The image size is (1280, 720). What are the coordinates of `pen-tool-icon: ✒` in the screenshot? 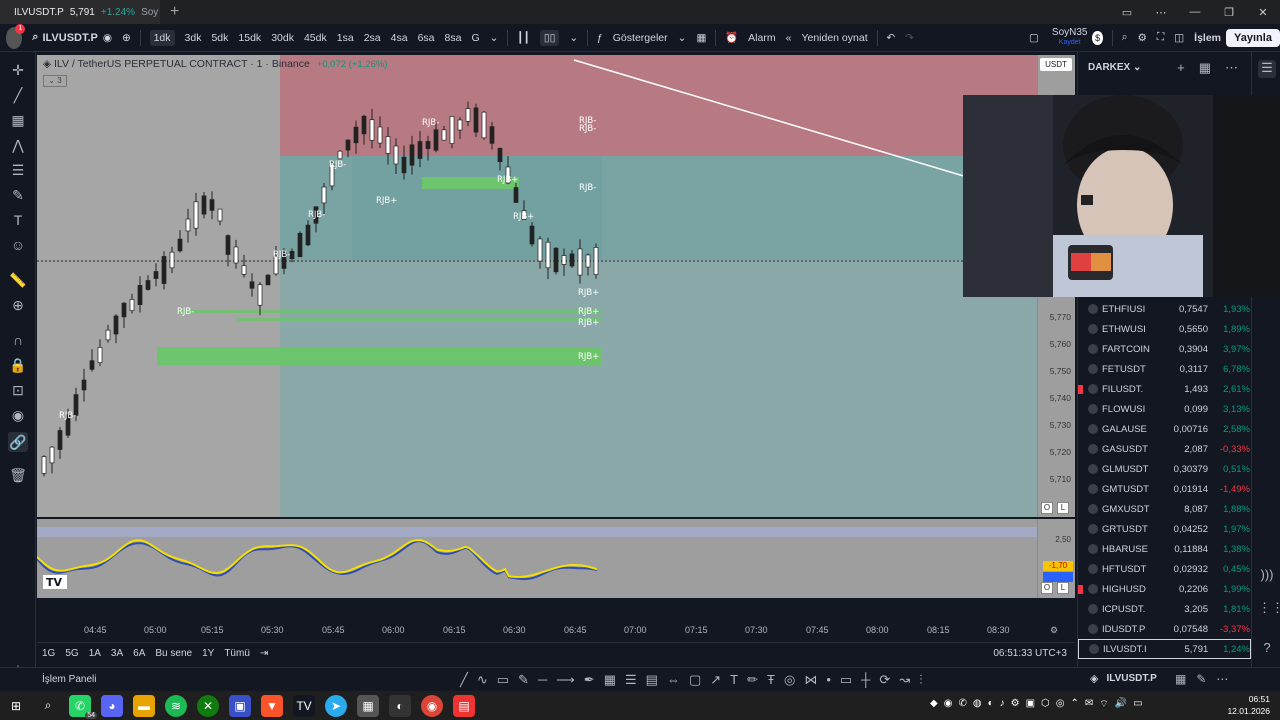 It's located at (589, 680).